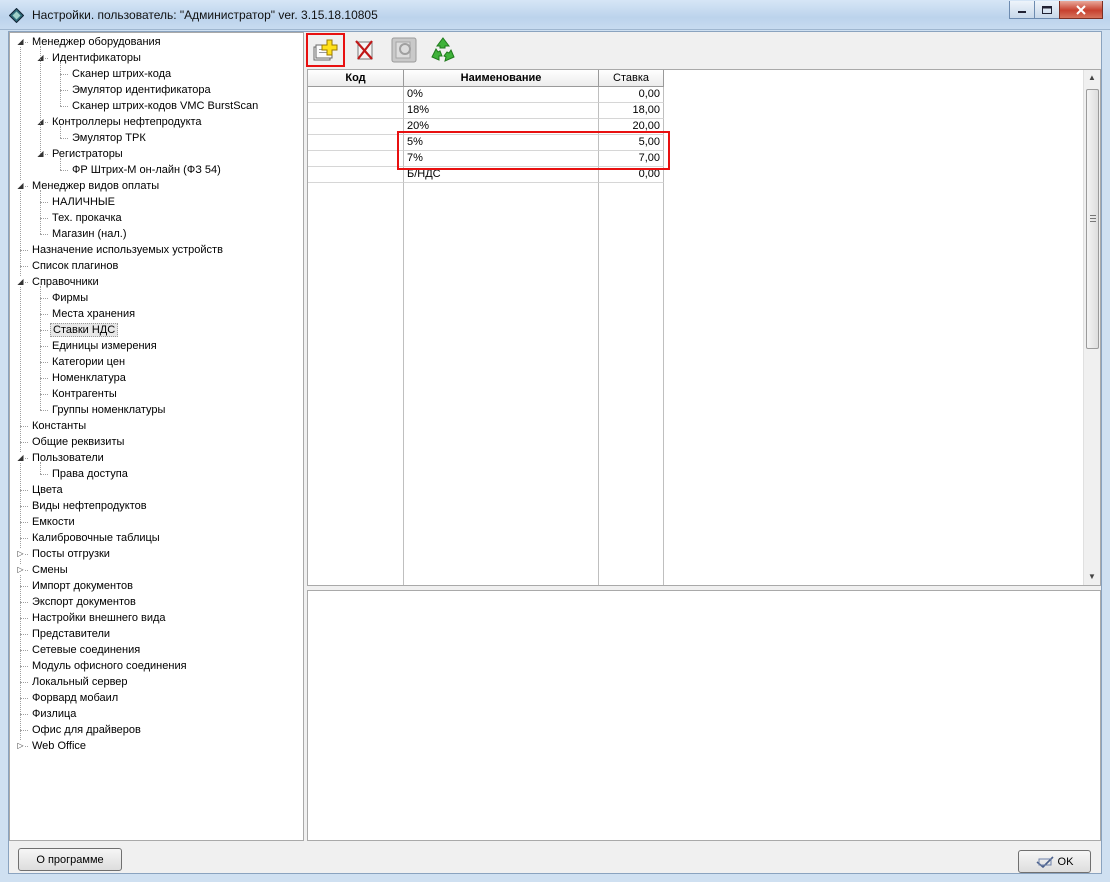 Image resolution: width=1110 pixels, height=882 pixels. What do you see at coordinates (59, 746) in the screenshot?
I see `tree-item: Web Office` at bounding box center [59, 746].